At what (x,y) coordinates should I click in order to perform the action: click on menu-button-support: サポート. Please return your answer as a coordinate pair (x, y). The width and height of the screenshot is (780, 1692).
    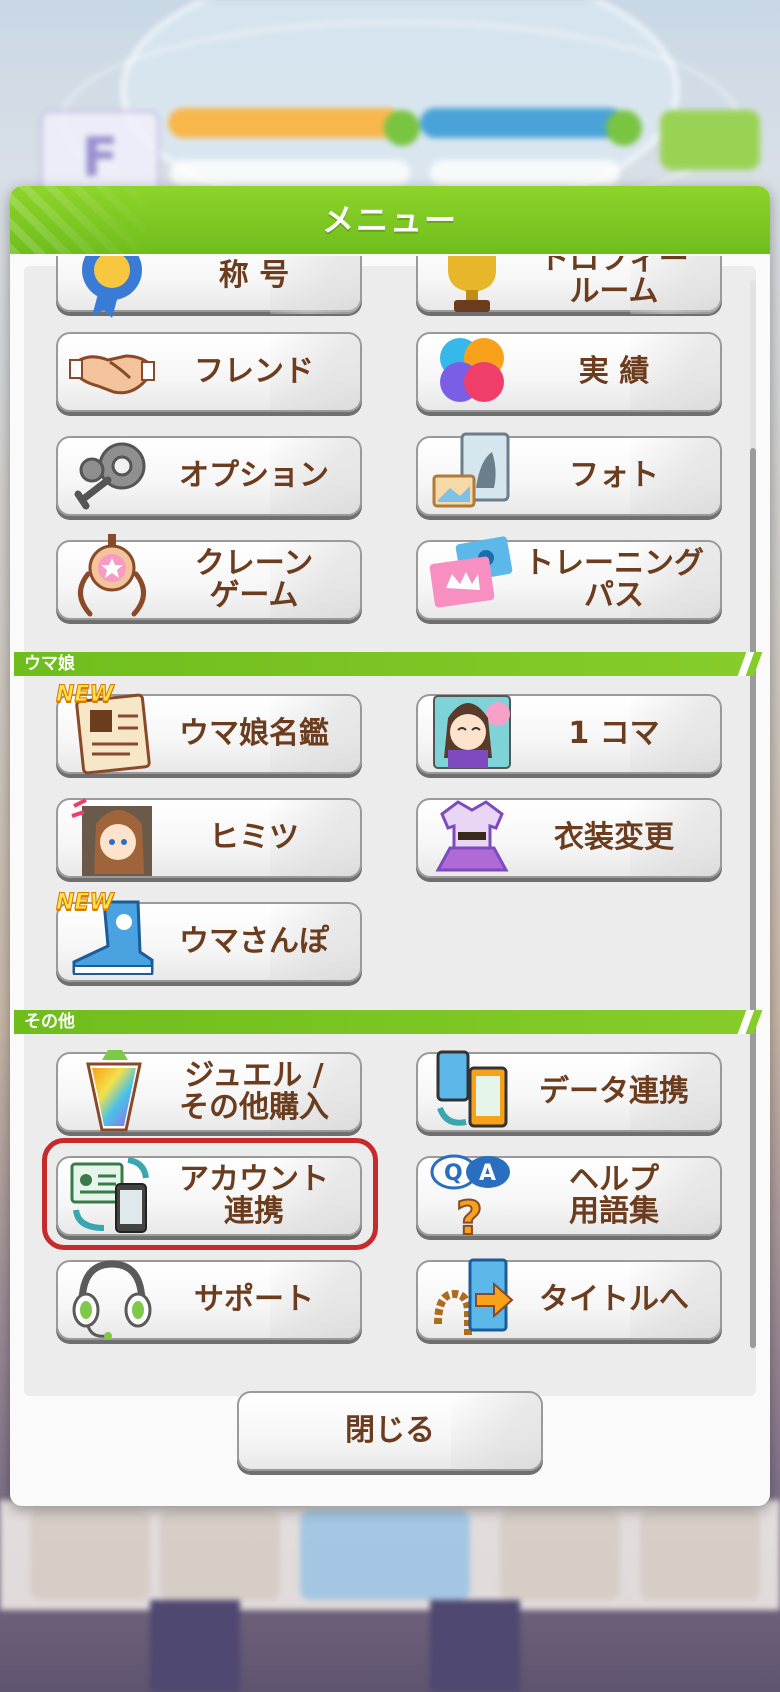
    Looking at the image, I should click on (209, 1300).